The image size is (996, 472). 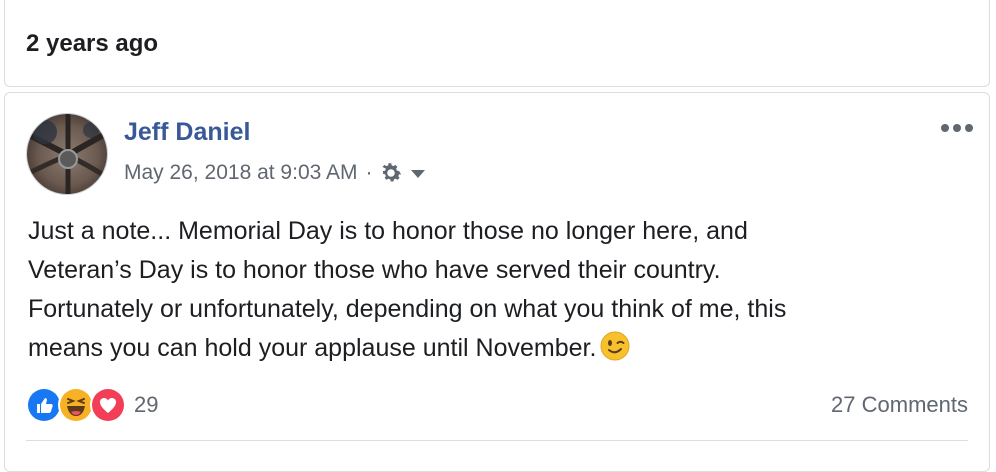 What do you see at coordinates (240, 173) in the screenshot?
I see `post-timestamp: May 26, 2018 at 9:03 AM` at bounding box center [240, 173].